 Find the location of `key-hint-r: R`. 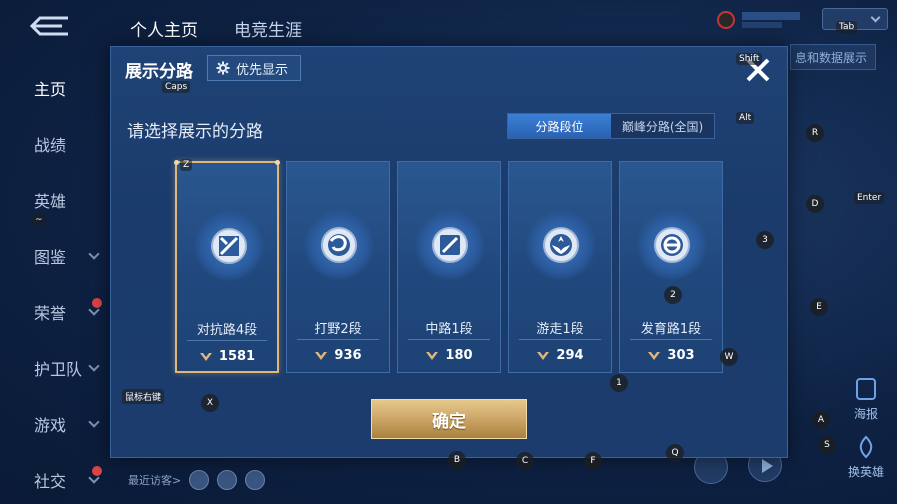

key-hint-r: R is located at coordinates (815, 133).